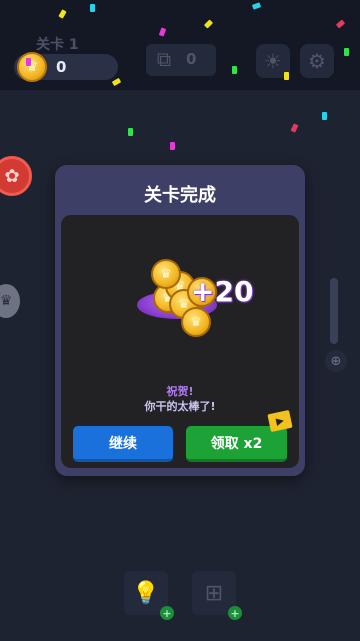  What do you see at coordinates (164, 59) in the screenshot?
I see `hint-tool-icon: ⧉` at bounding box center [164, 59].